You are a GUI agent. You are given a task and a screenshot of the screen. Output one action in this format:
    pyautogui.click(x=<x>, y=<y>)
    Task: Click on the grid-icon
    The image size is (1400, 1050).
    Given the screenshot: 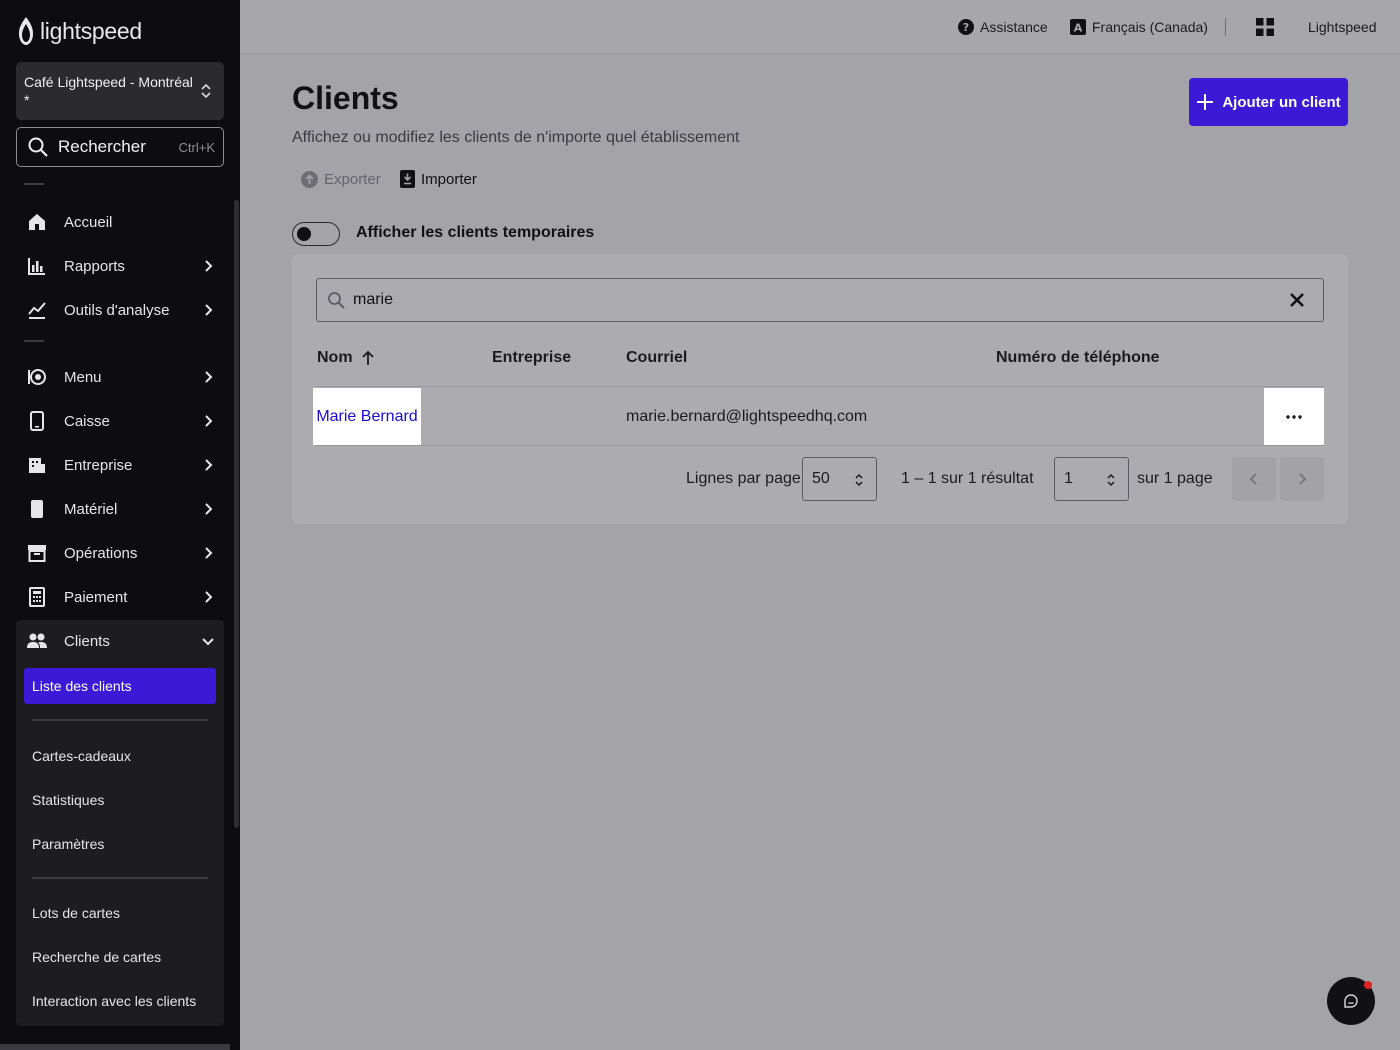 What is the action you would take?
    pyautogui.click(x=1265, y=27)
    